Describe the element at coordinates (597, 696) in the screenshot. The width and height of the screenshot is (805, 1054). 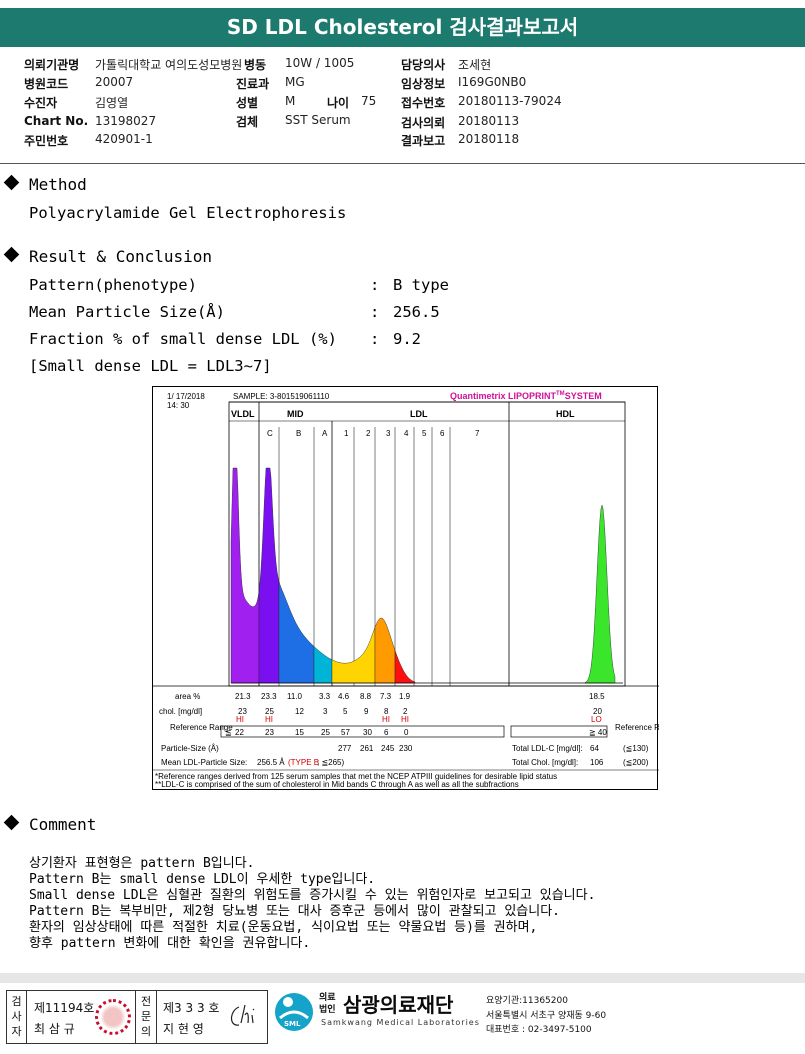
I see `area-value: 18.5` at that location.